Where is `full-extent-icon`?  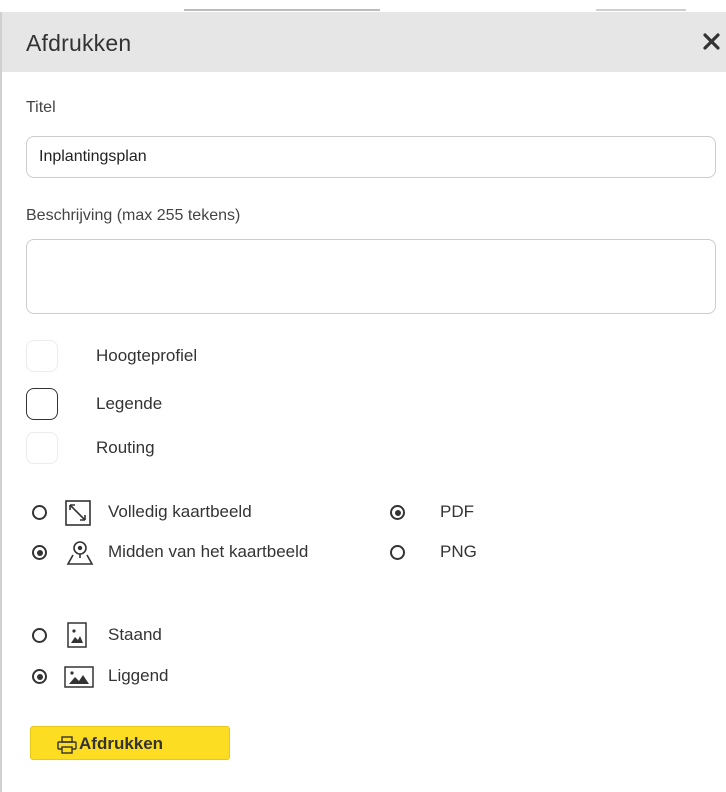 full-extent-icon is located at coordinates (78, 515).